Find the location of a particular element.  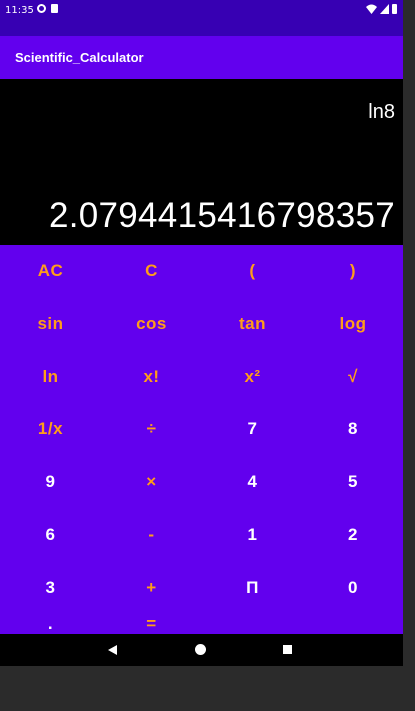

digit-7-button: 7 is located at coordinates (252, 429).